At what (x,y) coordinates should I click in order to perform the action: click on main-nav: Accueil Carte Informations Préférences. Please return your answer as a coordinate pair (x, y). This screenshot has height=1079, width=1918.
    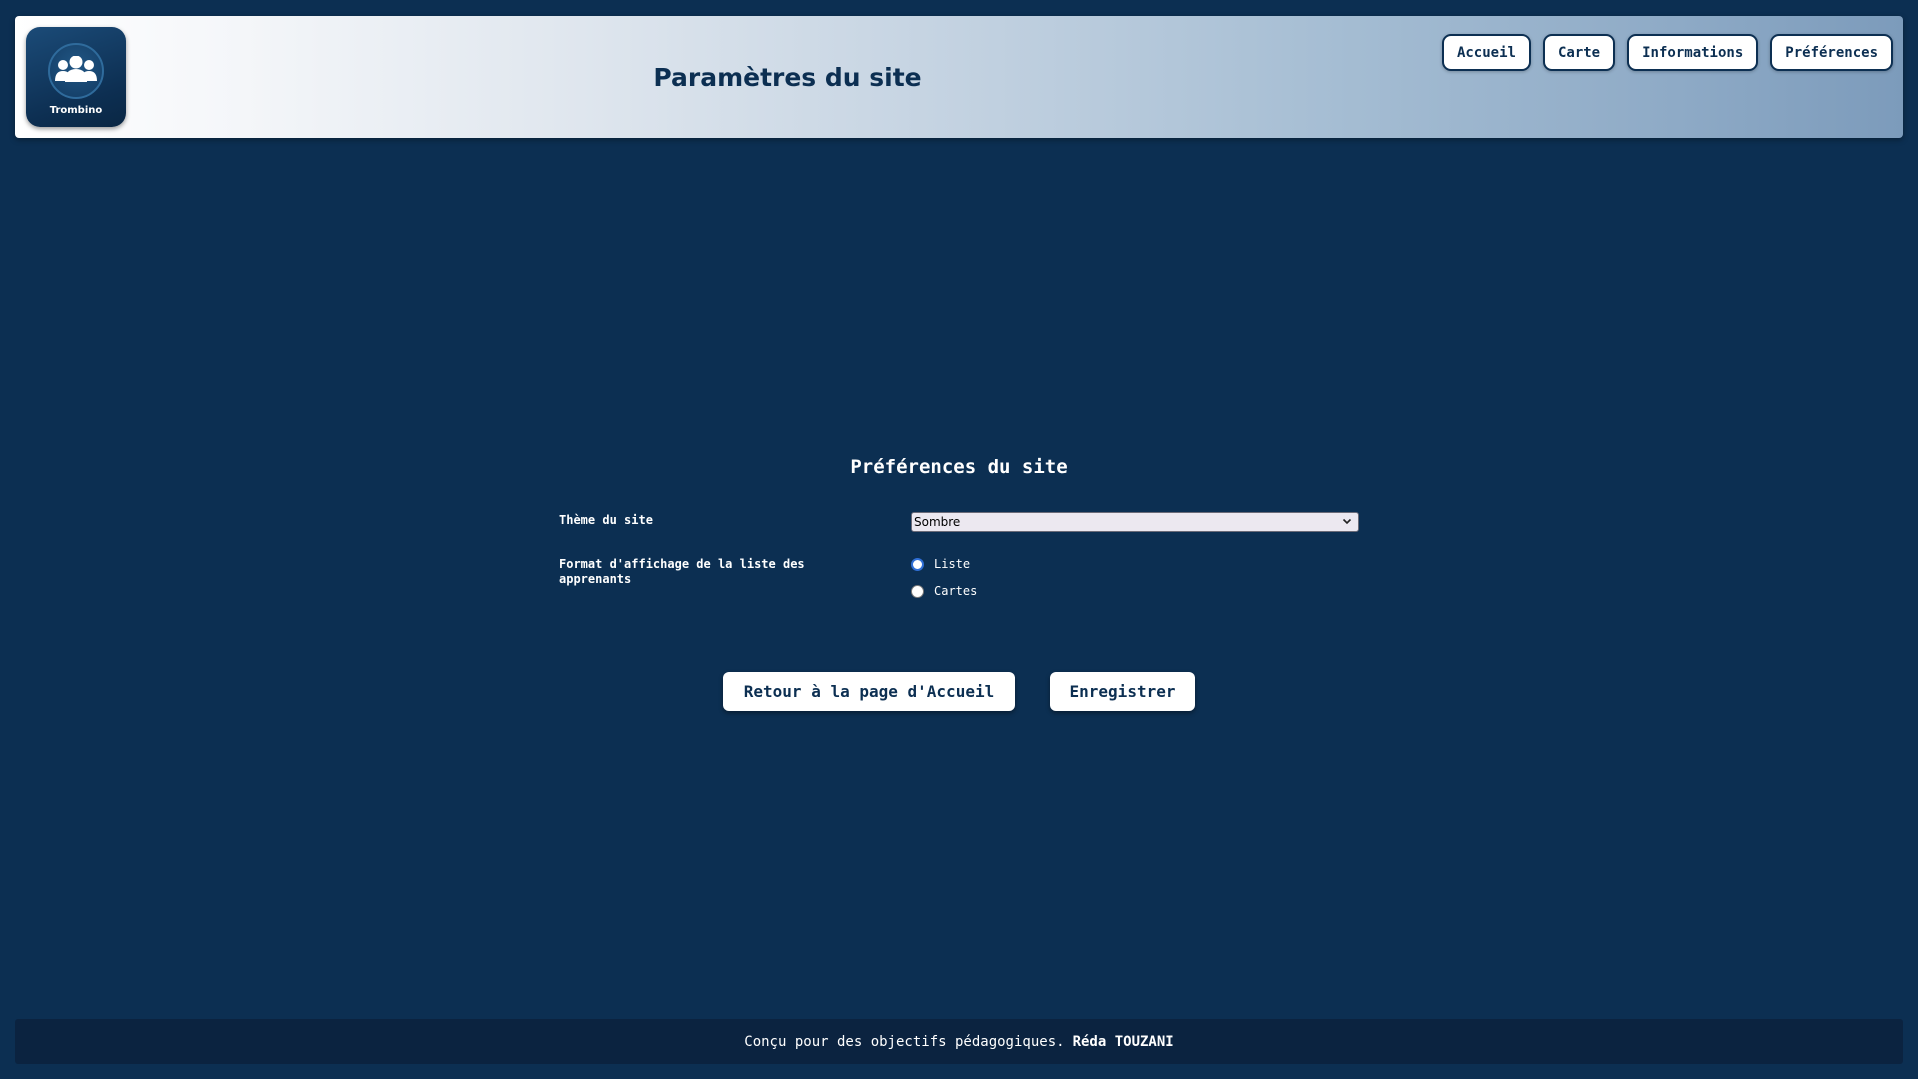
    Looking at the image, I should click on (1667, 52).